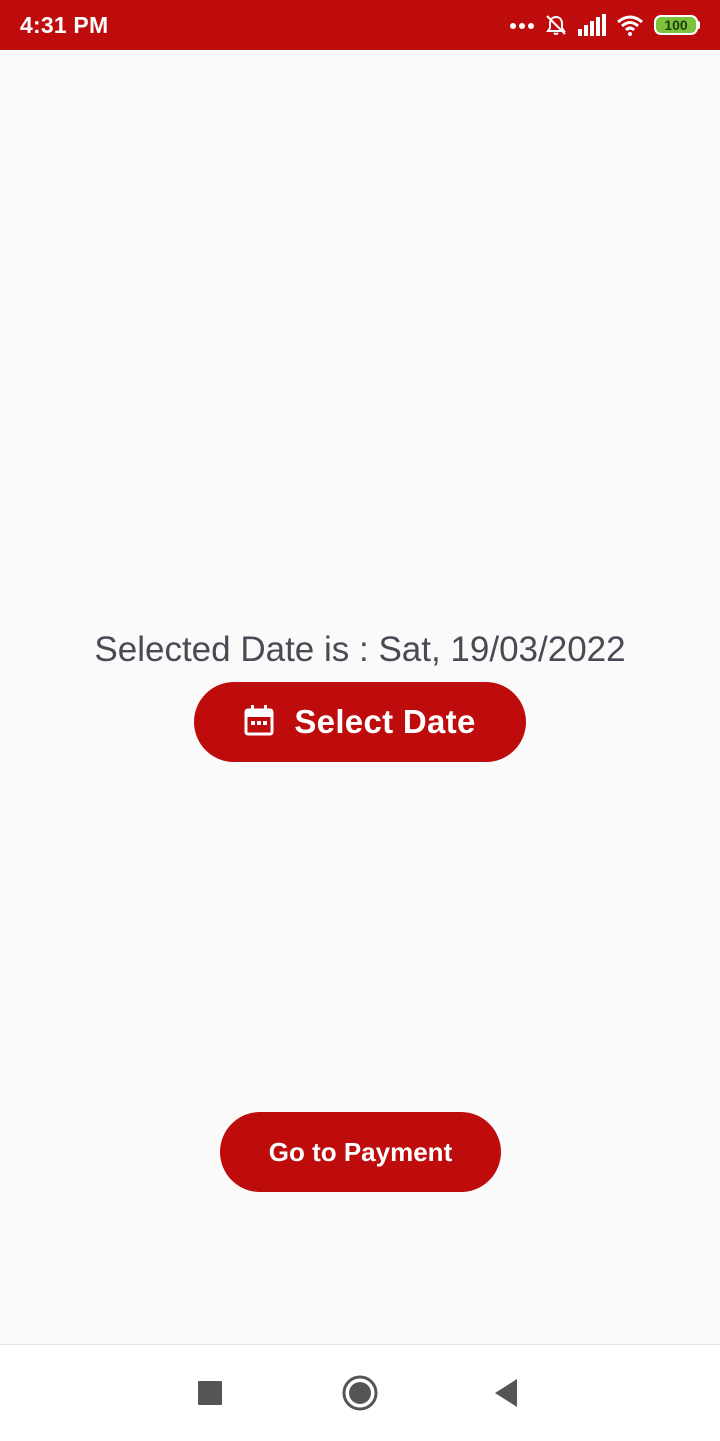 The height and width of the screenshot is (1441, 720). I want to click on status-bar: 4:31 PM 100, so click(360, 25).